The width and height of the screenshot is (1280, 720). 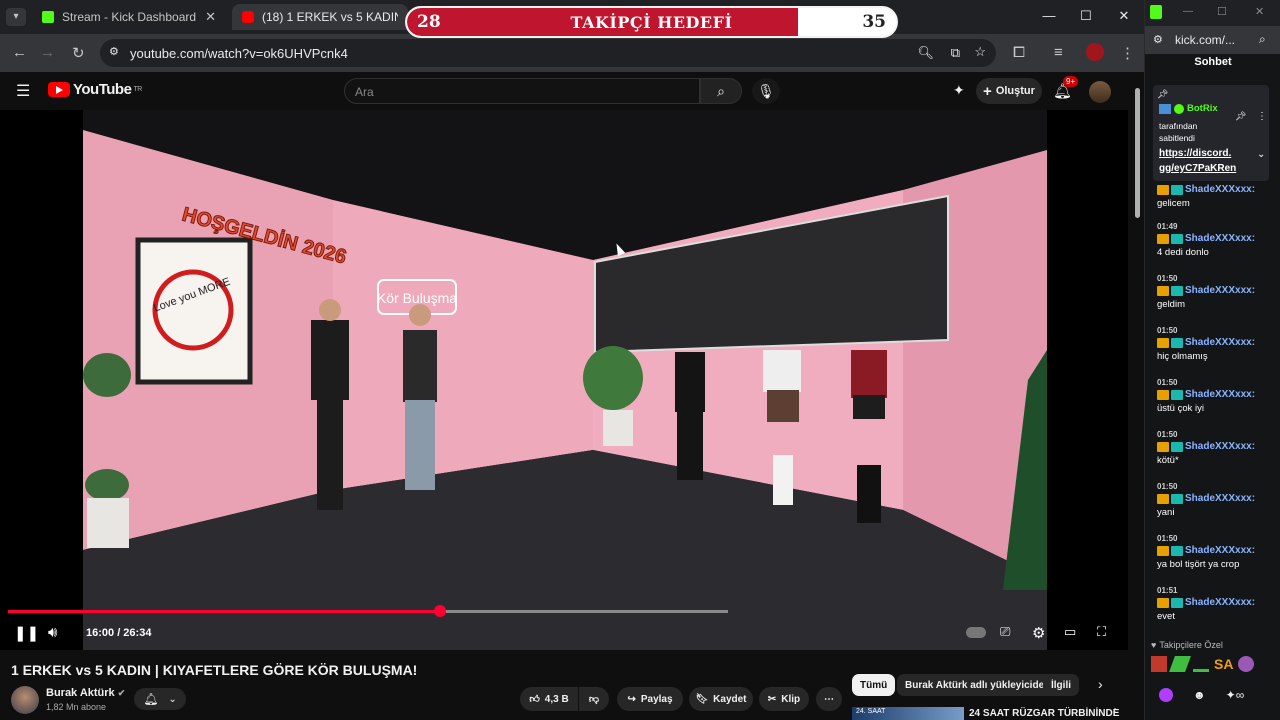 I want to click on reload-icon: ↻, so click(x=78, y=53).